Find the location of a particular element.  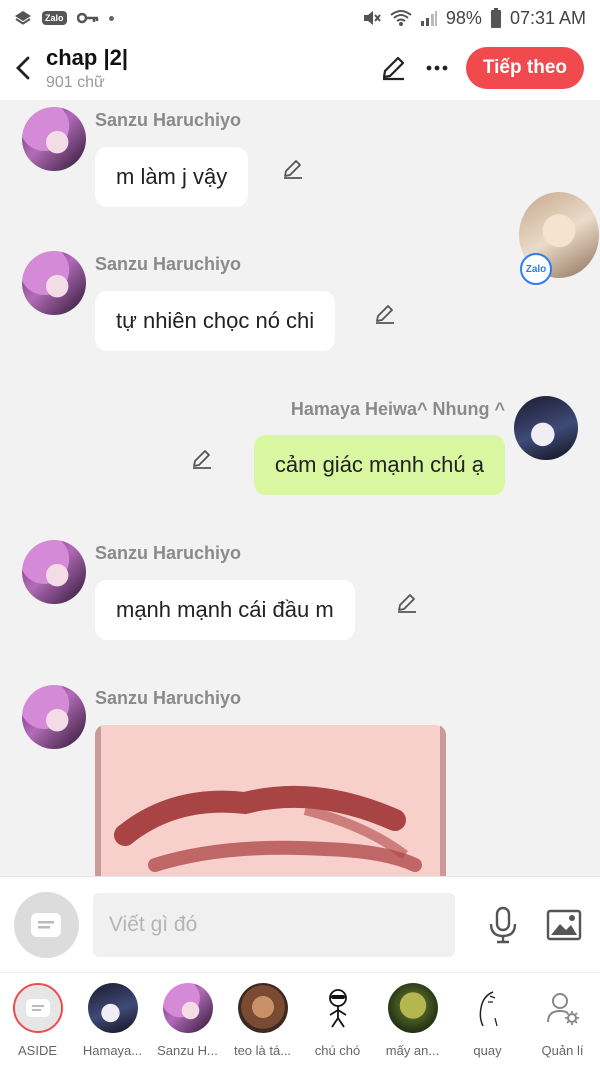

message-bubble: m làm j vậy is located at coordinates (172, 177).